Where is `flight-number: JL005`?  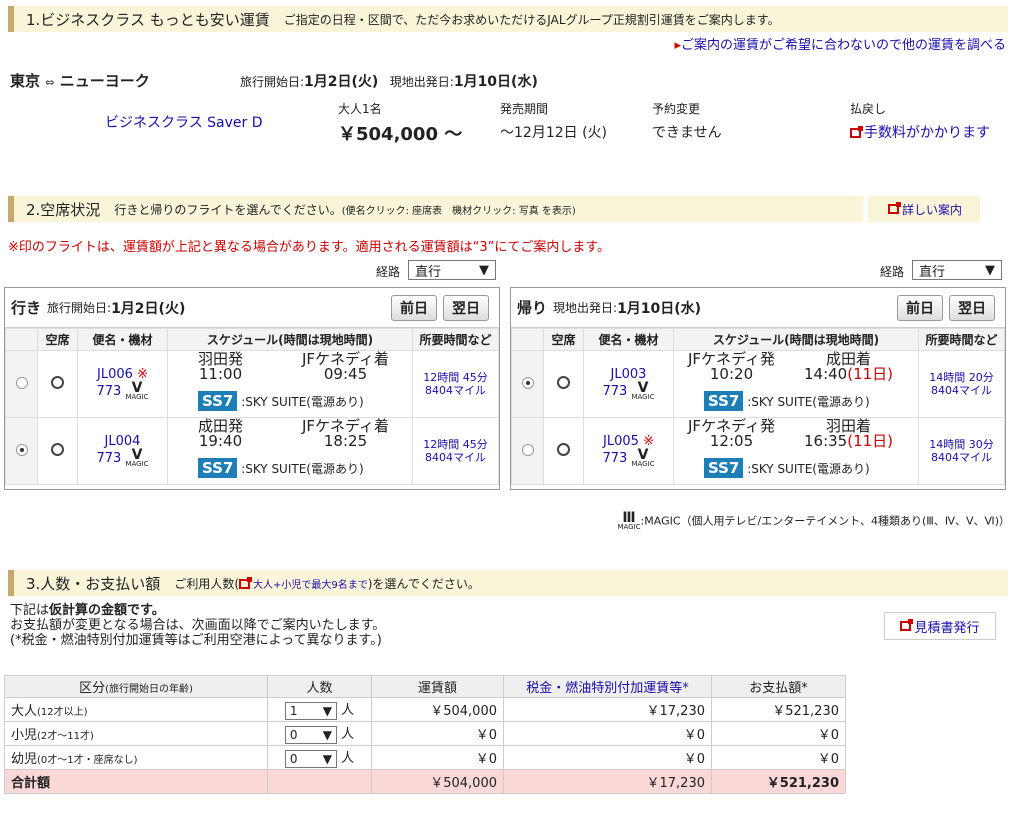 flight-number: JL005 is located at coordinates (621, 441).